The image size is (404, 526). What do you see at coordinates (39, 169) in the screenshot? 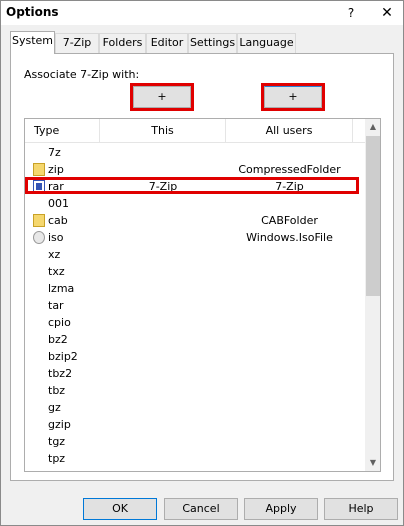
I see `zip-folder-icon` at bounding box center [39, 169].